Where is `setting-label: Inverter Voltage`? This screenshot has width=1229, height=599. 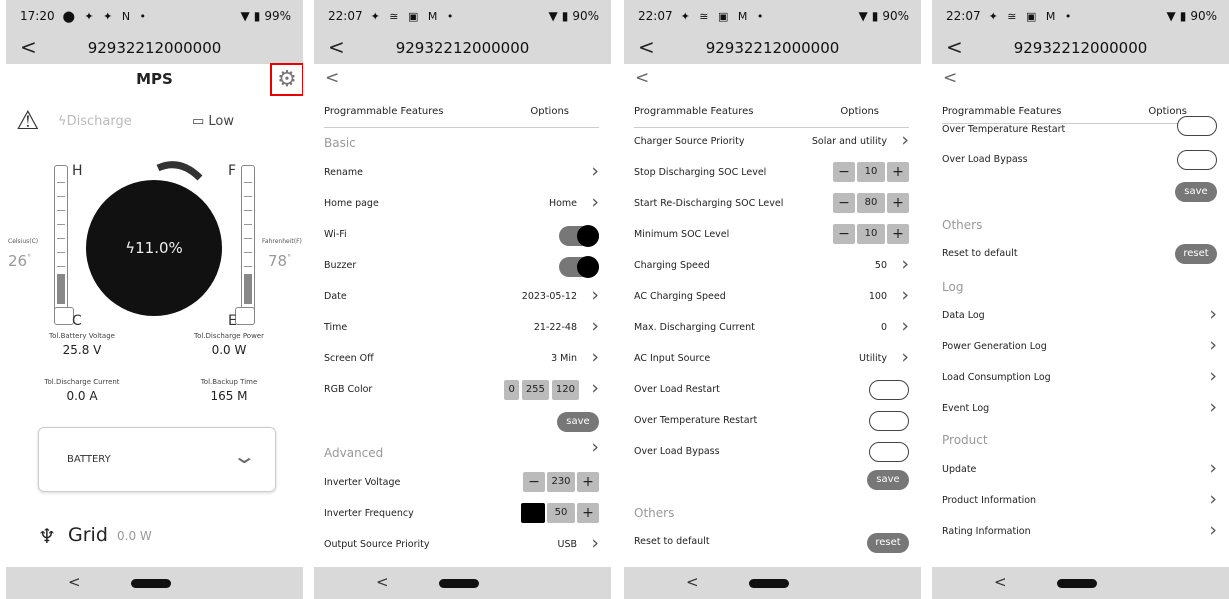 setting-label: Inverter Voltage is located at coordinates (362, 482).